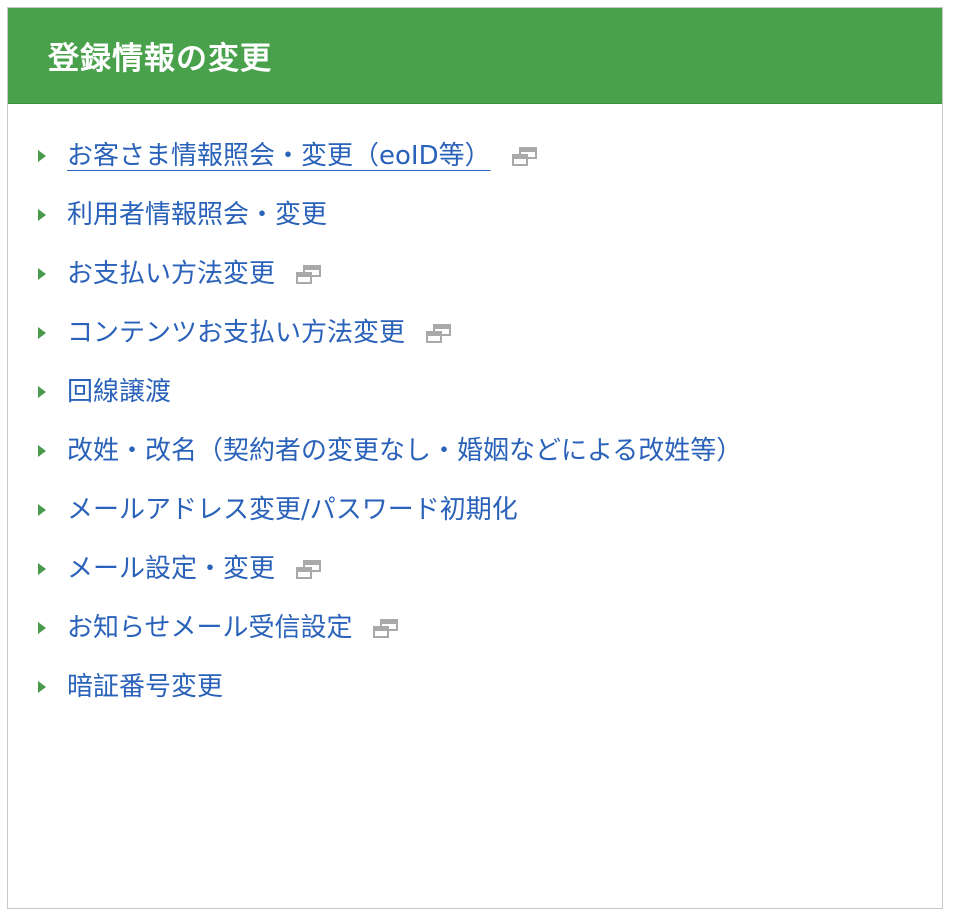 This screenshot has height=920, width=960. What do you see at coordinates (475, 285) in the screenshot?
I see `list-item: お支払い方法変更` at bounding box center [475, 285].